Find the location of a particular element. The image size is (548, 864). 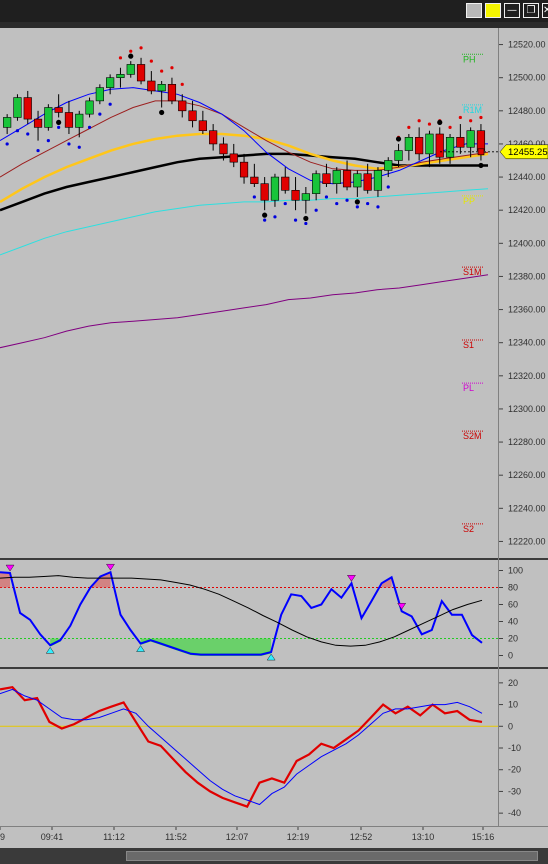

oscillator-axis-label: 0 is located at coordinates (510, 656).